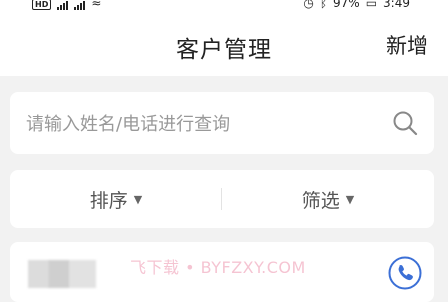 This screenshot has width=448, height=302. Describe the element at coordinates (407, 45) in the screenshot. I see `add-customer-button: 新增` at that location.